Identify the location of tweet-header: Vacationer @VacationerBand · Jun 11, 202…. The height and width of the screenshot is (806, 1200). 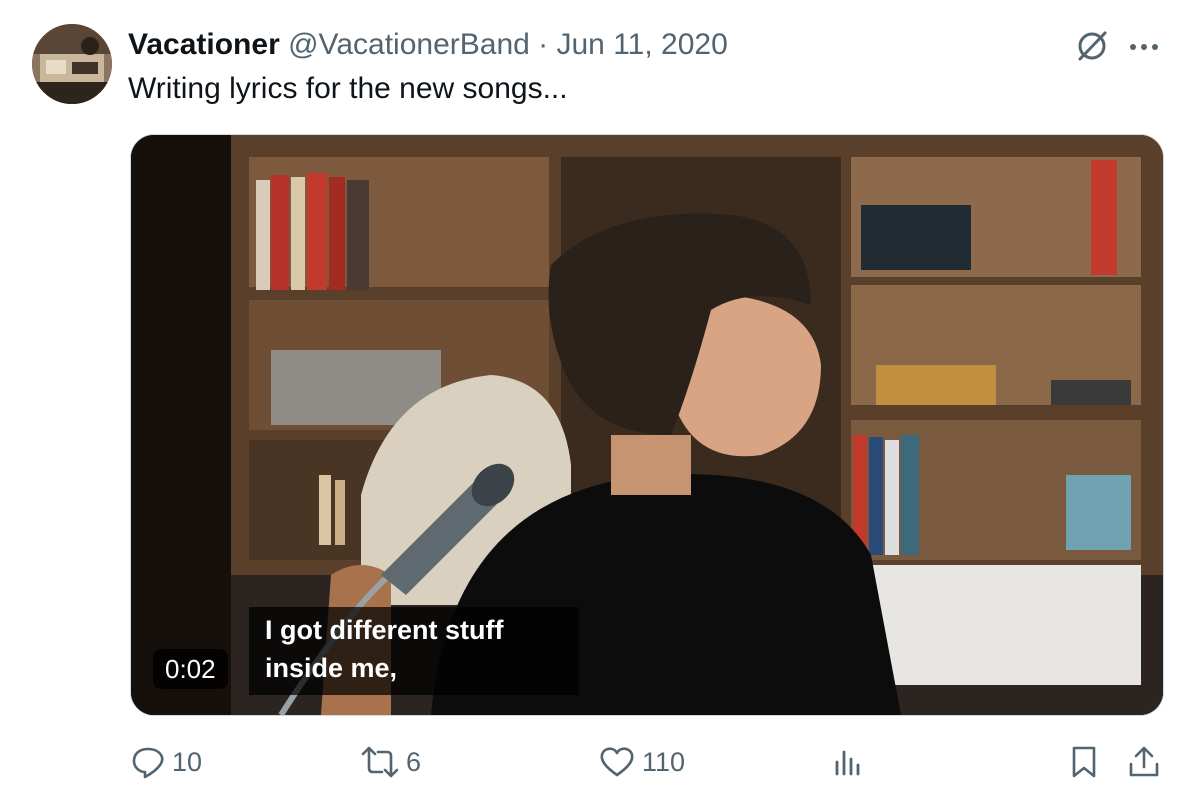
(428, 45).